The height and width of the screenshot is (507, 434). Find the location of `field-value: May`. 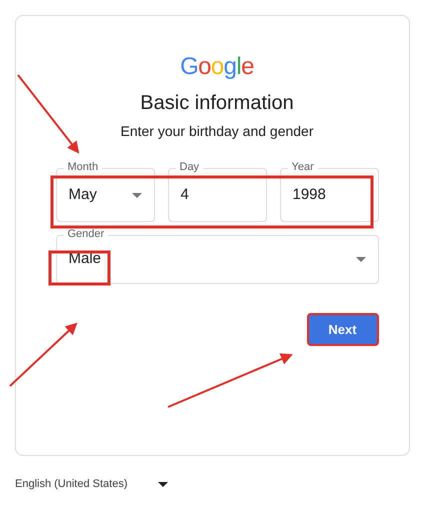

field-value: May is located at coordinates (82, 194).